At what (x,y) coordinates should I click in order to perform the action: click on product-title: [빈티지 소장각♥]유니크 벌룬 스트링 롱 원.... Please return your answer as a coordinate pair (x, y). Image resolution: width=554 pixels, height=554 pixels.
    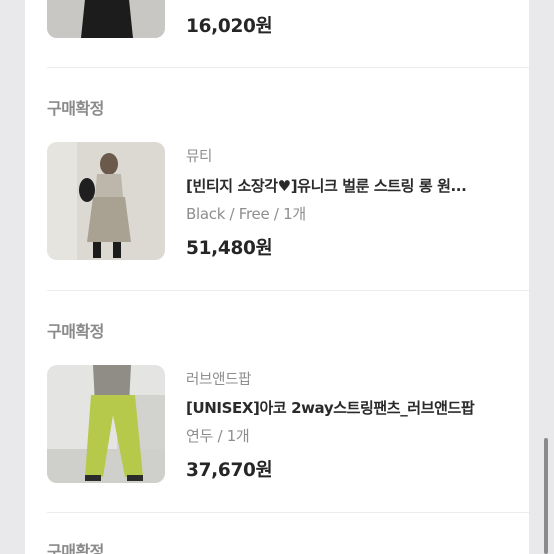
    Looking at the image, I should click on (348, 185).